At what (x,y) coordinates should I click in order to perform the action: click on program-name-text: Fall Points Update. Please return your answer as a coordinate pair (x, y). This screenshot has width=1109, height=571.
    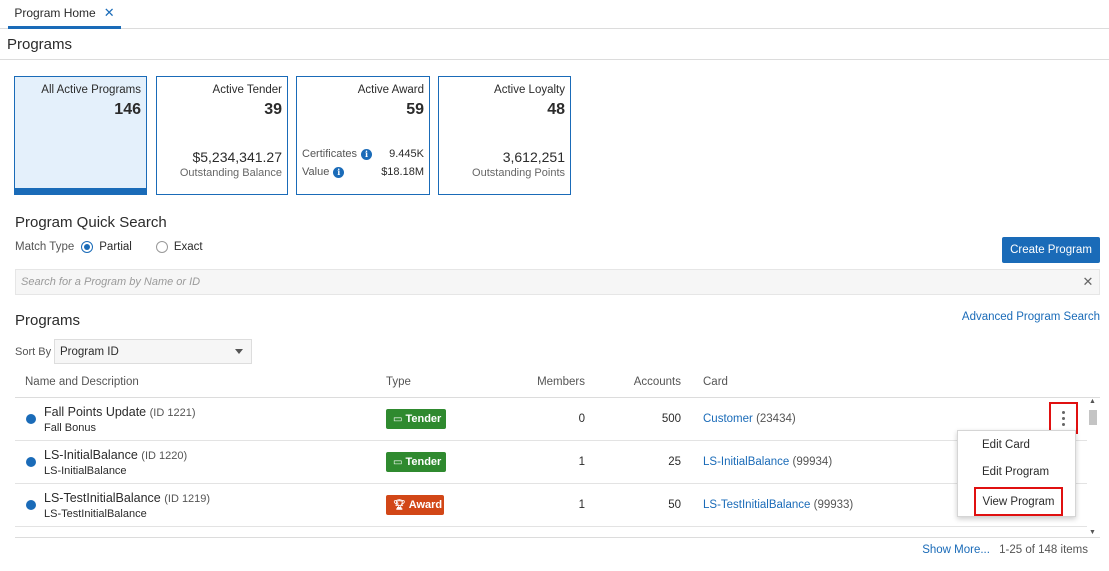
    Looking at the image, I should click on (95, 412).